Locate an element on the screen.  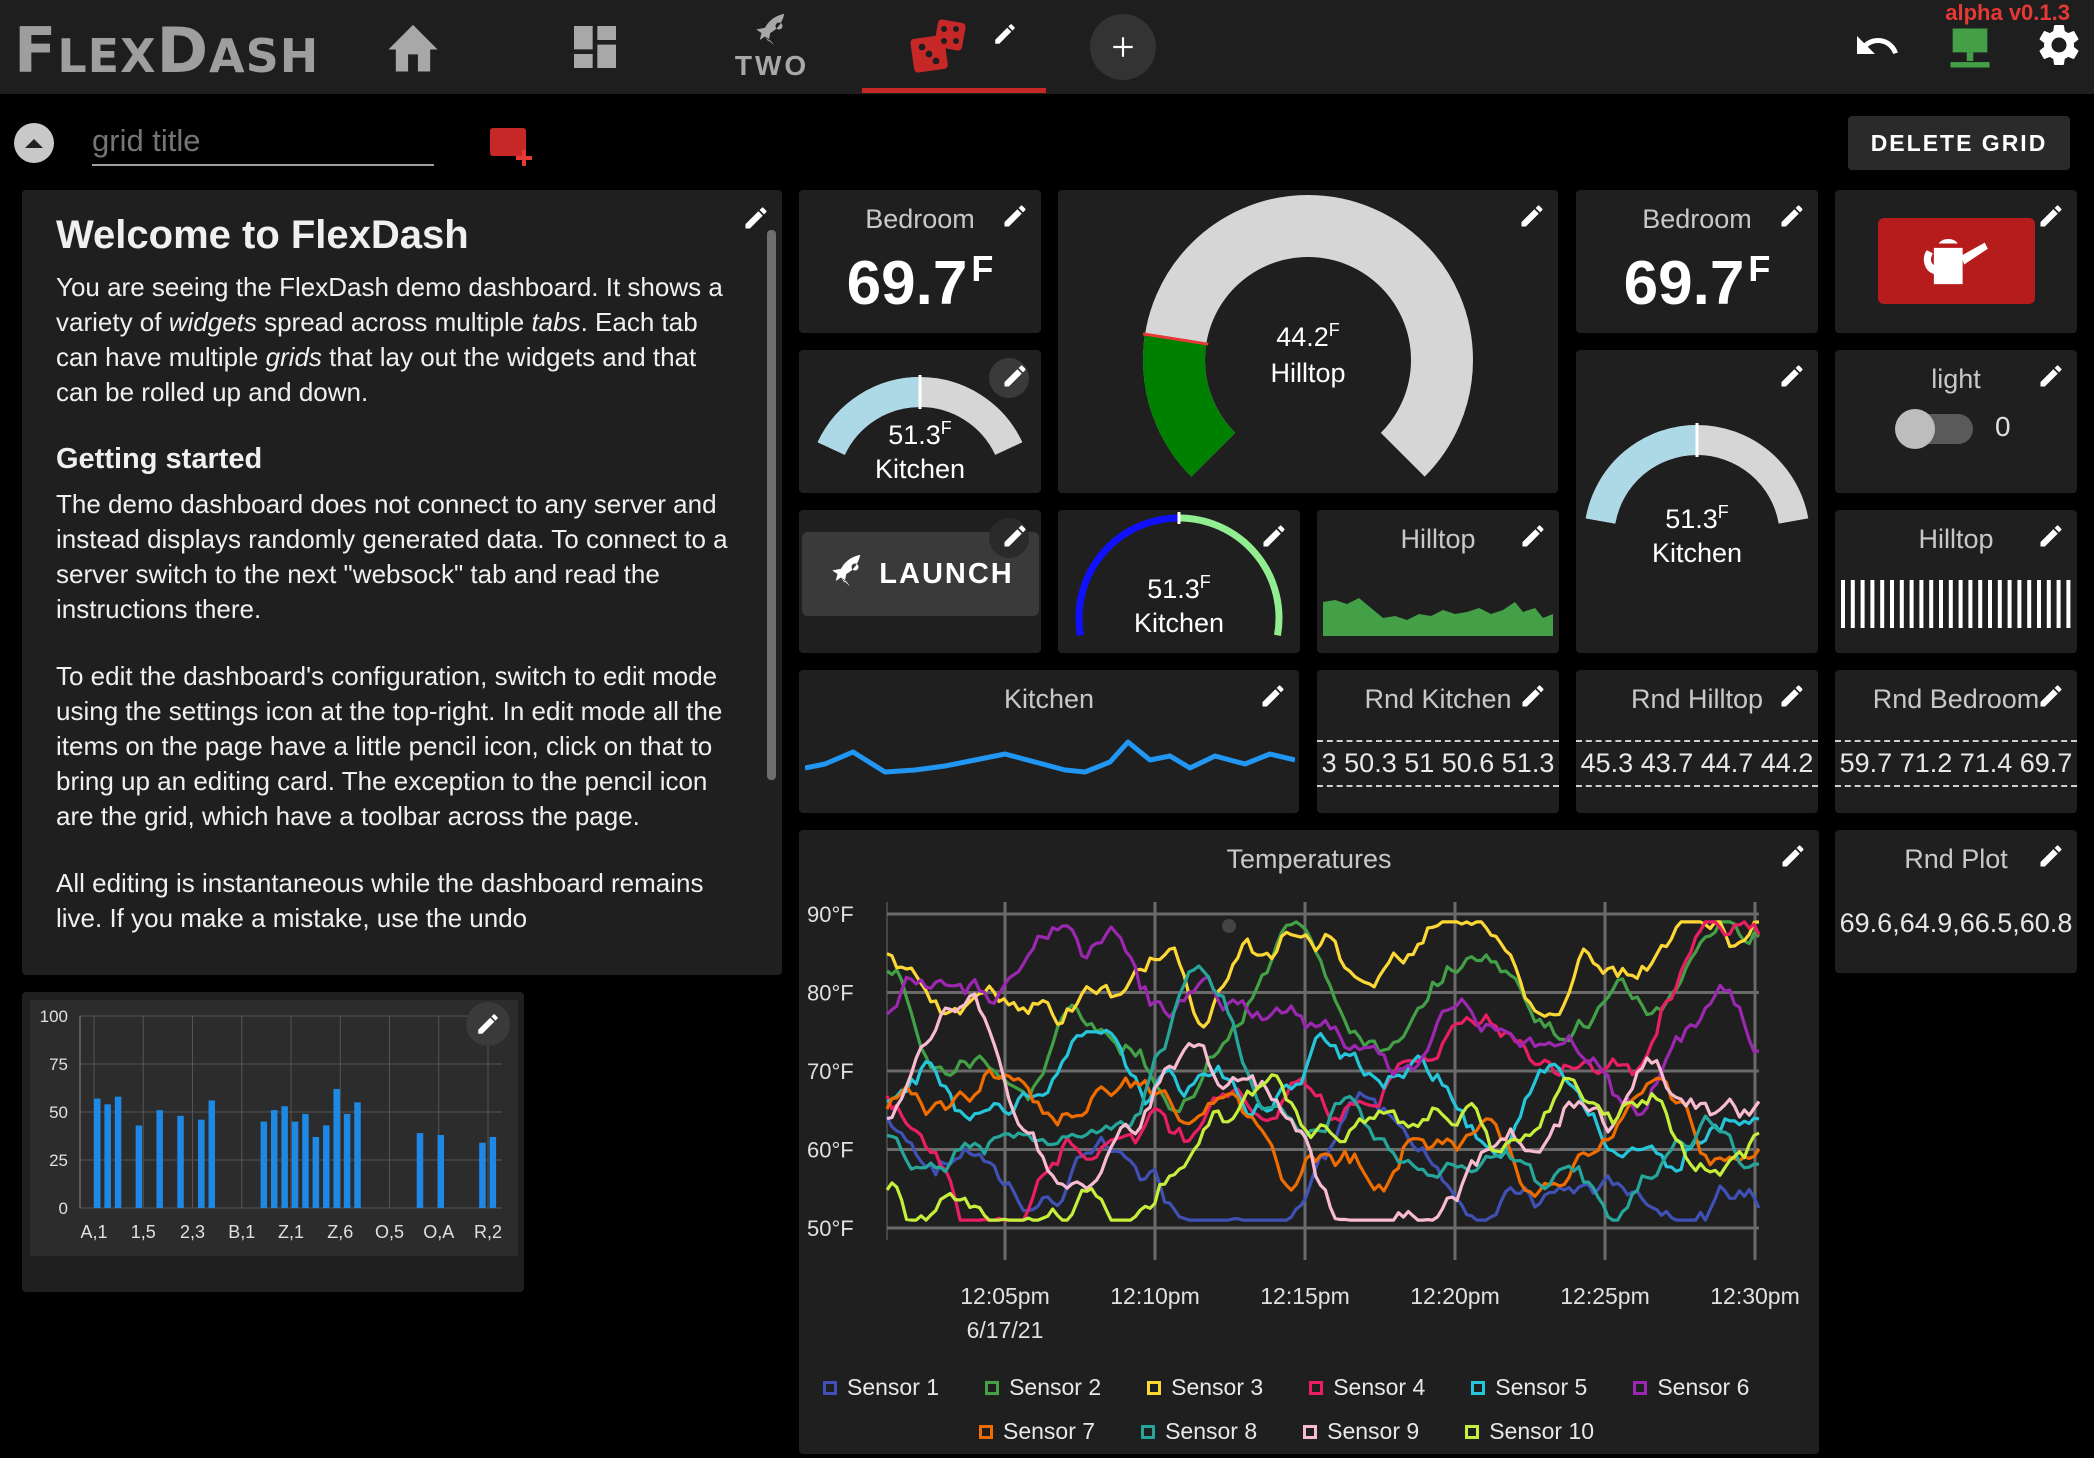
hilltop-sparkline-card: Hilltop is located at coordinates (1438, 581).